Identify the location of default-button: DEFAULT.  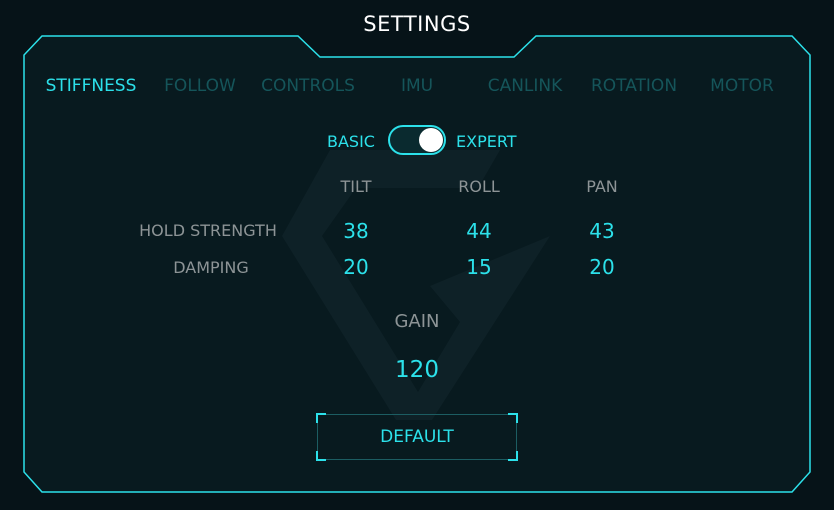
(417, 437).